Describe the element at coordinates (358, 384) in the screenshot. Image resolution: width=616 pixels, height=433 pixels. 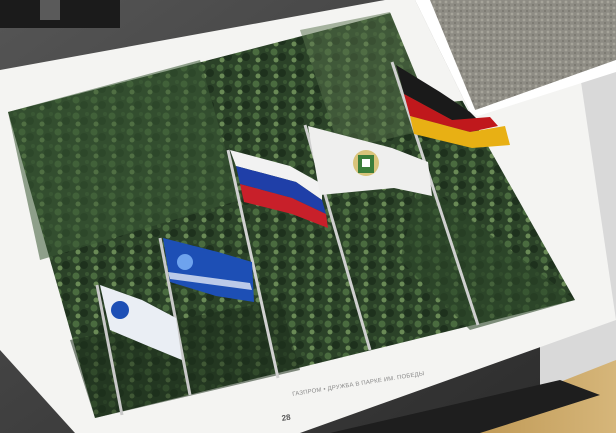
I see `photo-caption: ГАЗПРОМ • ДРУЖБА В ПАРКЕ ИМ. ПОБЕДЫ` at that location.